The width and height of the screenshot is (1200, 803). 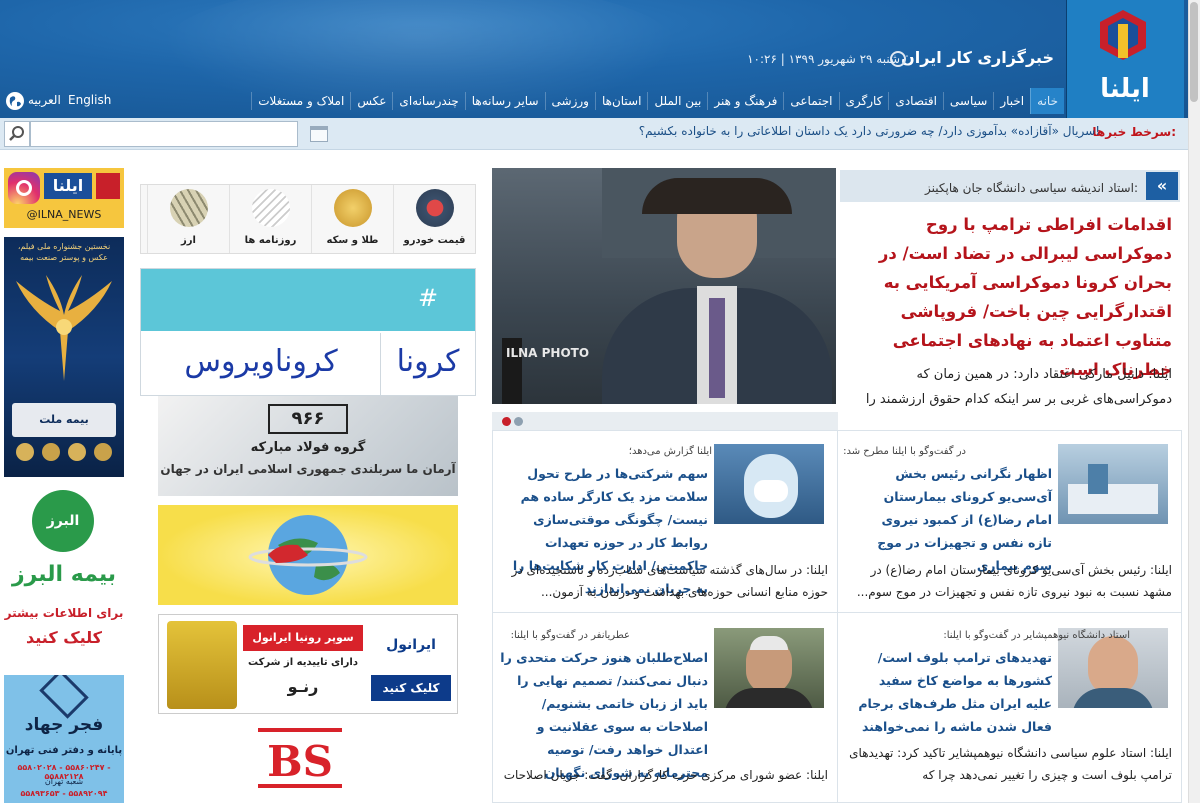 I want to click on scrollbar, so click(x=1194, y=401).